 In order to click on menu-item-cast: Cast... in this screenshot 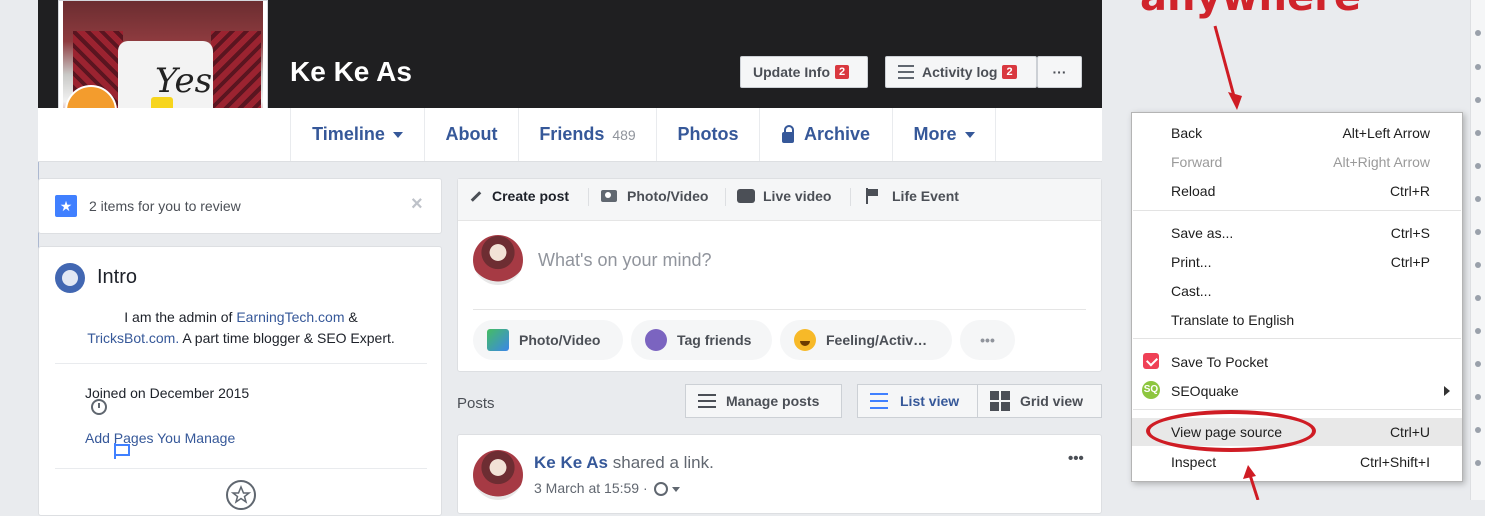, I will do `click(1297, 291)`.